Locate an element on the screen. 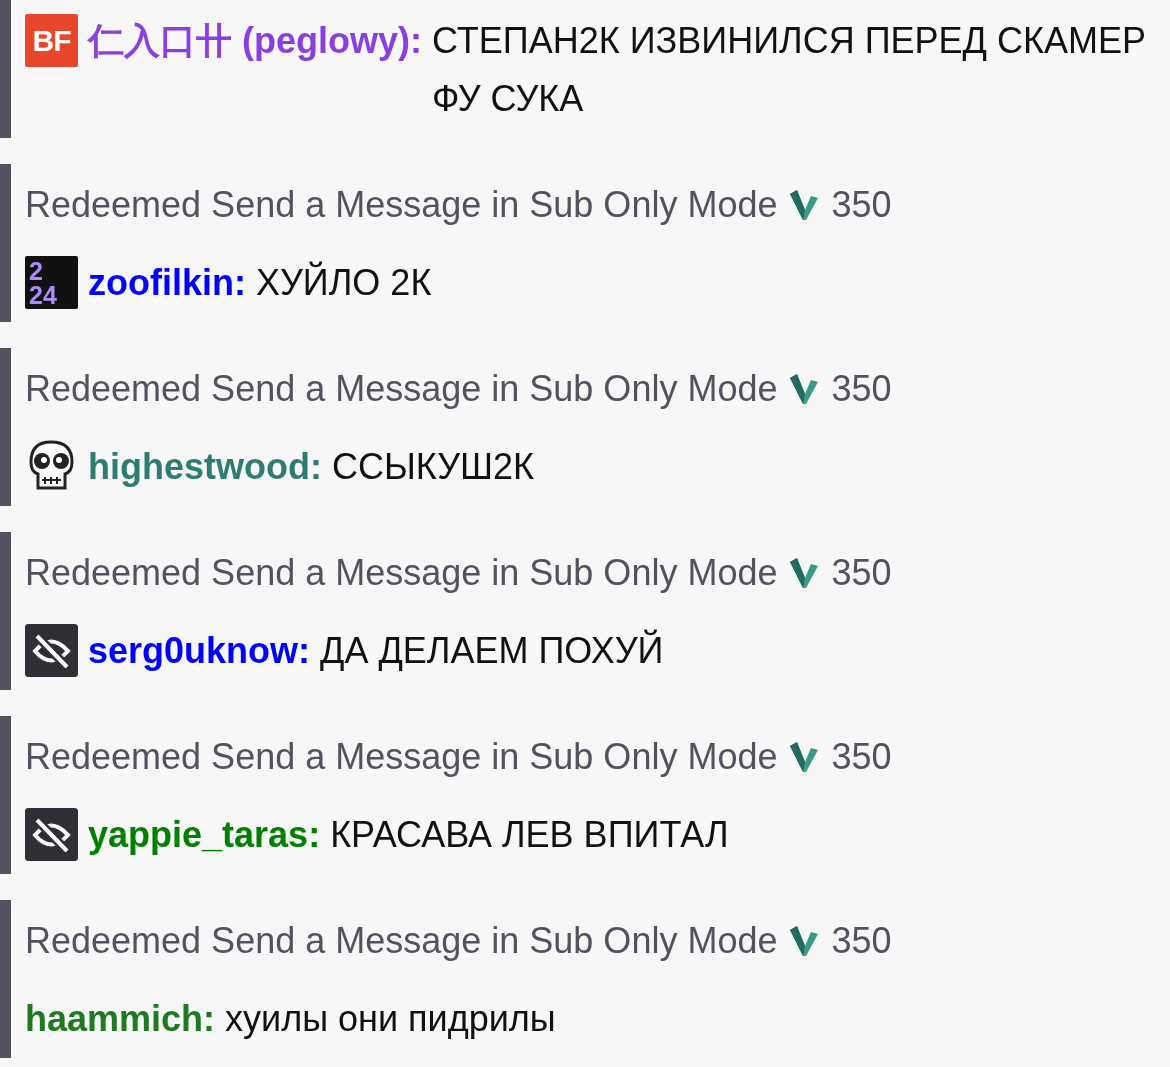 The height and width of the screenshot is (1067, 1170). badge-icon: BF is located at coordinates (51, 40).